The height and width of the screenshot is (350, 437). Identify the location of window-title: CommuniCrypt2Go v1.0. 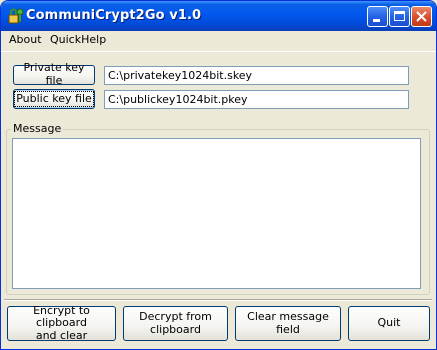
(114, 15).